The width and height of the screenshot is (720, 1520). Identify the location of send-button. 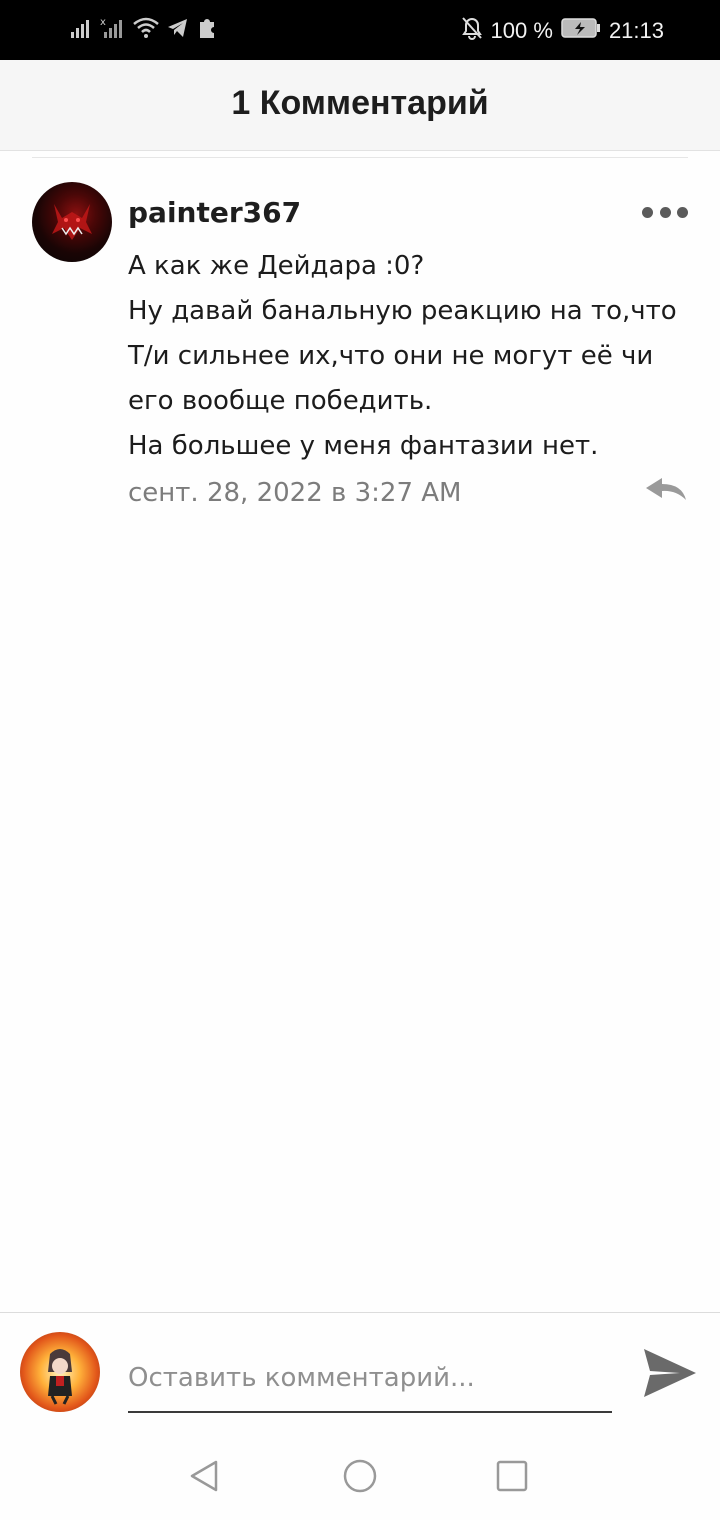
(670, 1373).